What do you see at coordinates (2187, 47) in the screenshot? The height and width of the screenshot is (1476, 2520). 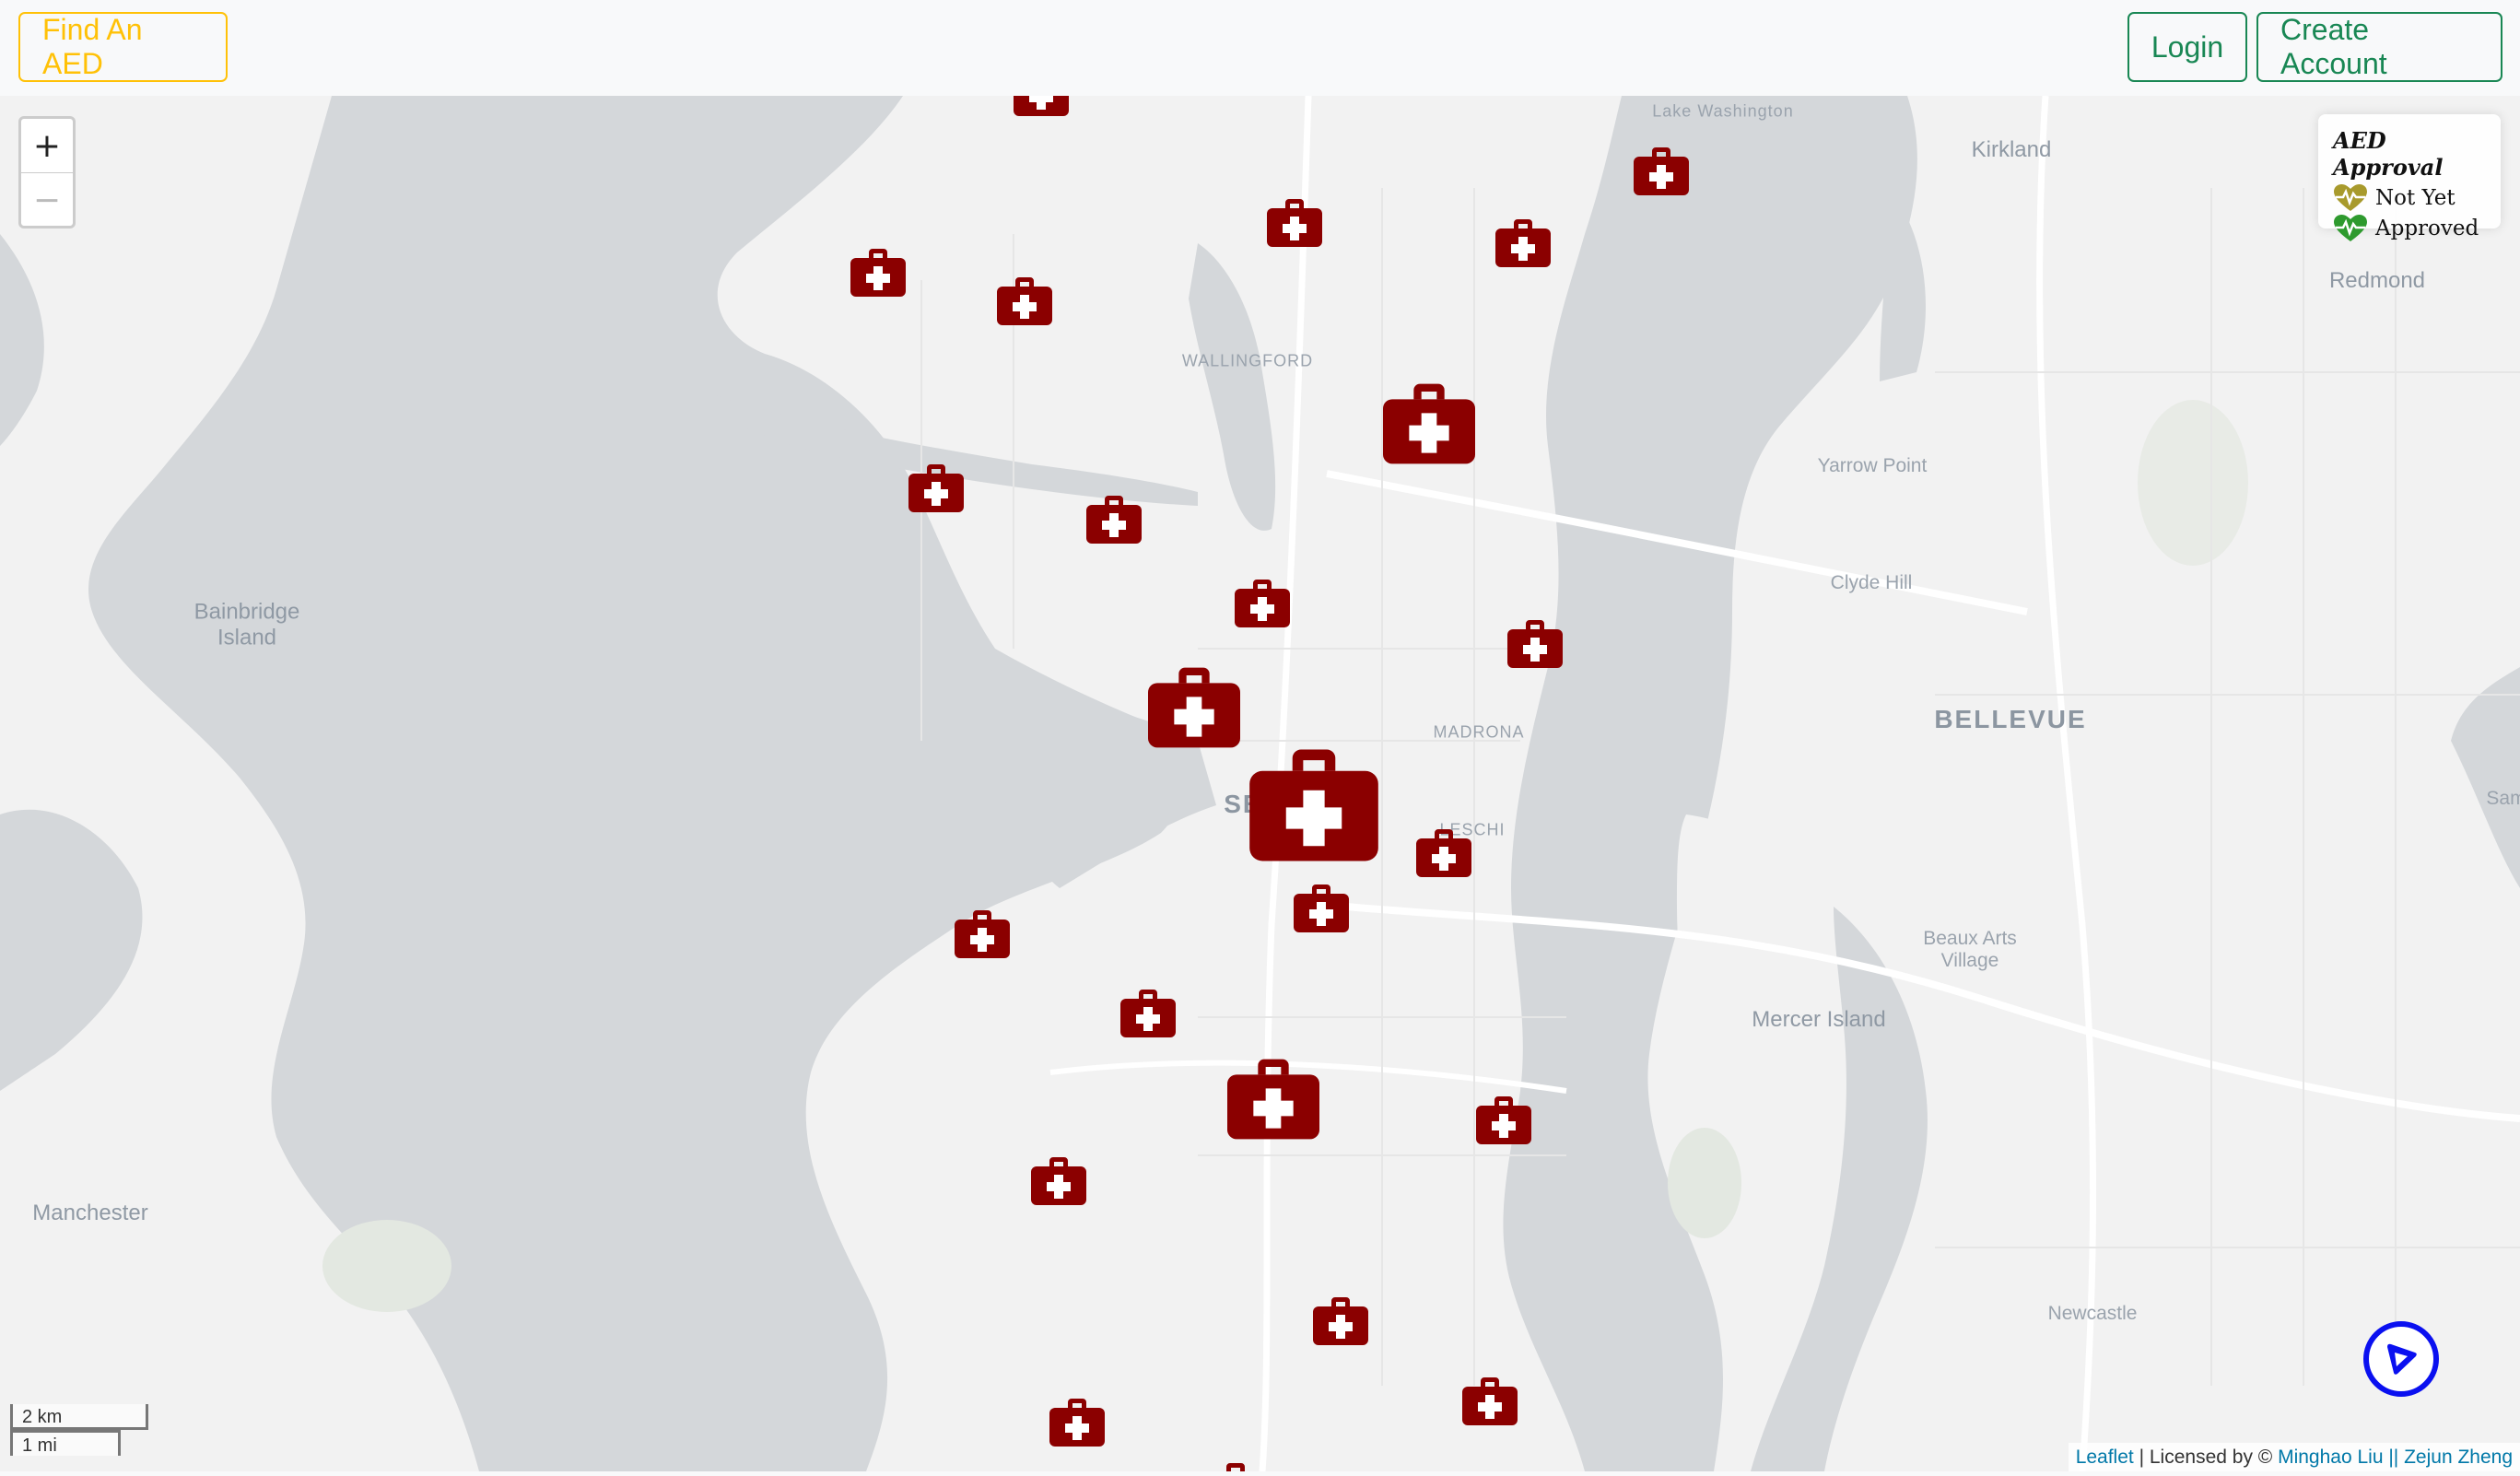 I see `login-button: Login` at bounding box center [2187, 47].